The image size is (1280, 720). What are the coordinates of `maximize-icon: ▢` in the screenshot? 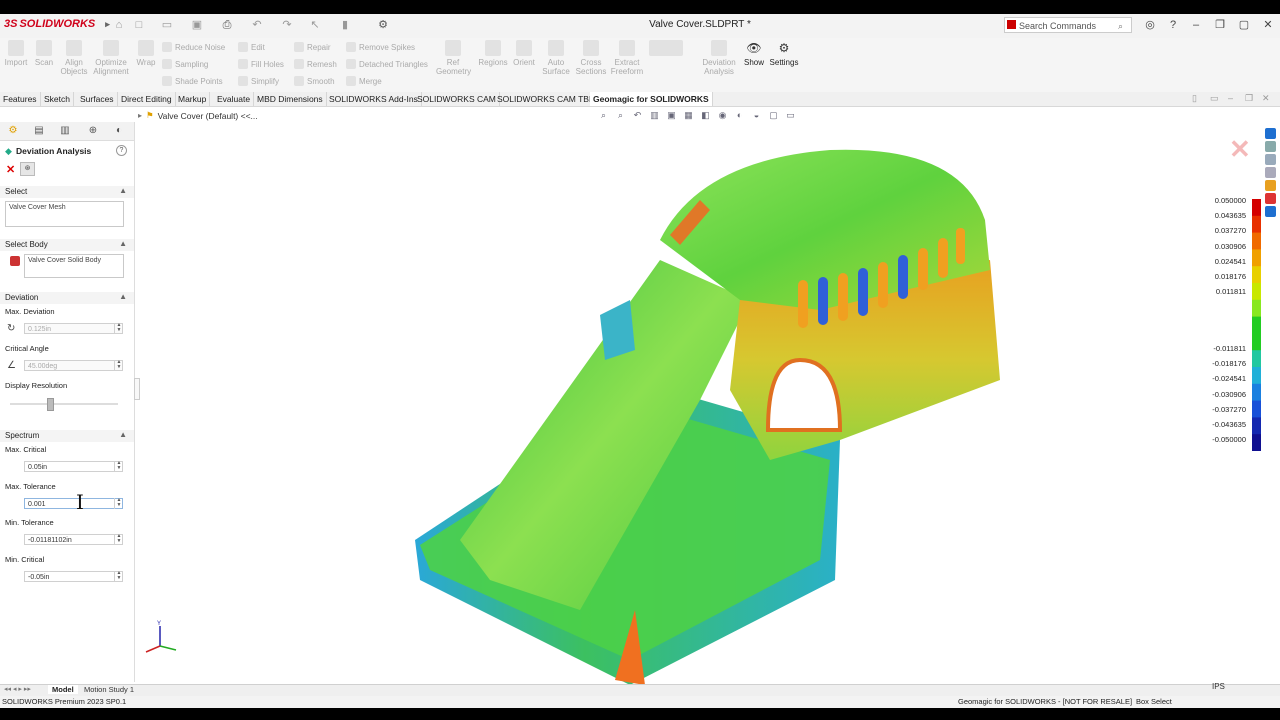 It's located at (1244, 25).